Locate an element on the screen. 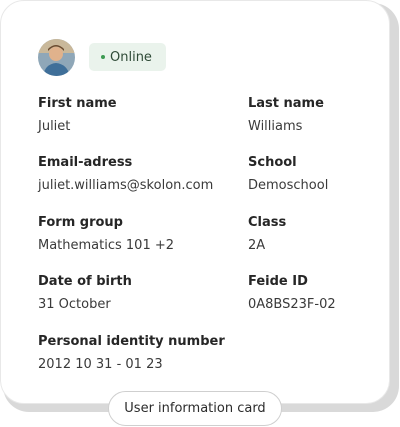 The height and width of the screenshot is (427, 400). feide-id-value: 0A8BS23F-02 is located at coordinates (292, 304).